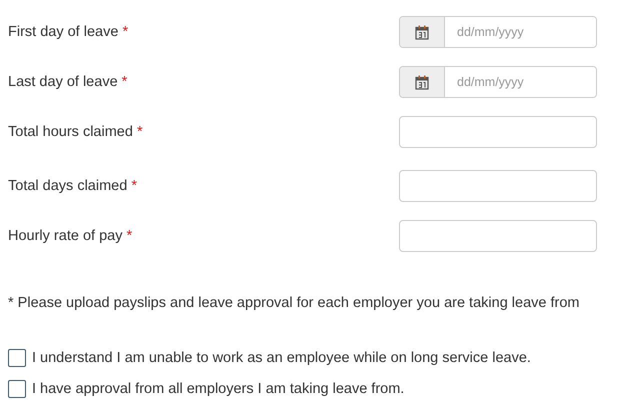 This screenshot has width=634, height=412. Describe the element at coordinates (68, 82) in the screenshot. I see `field-label: Last day of leave *` at that location.